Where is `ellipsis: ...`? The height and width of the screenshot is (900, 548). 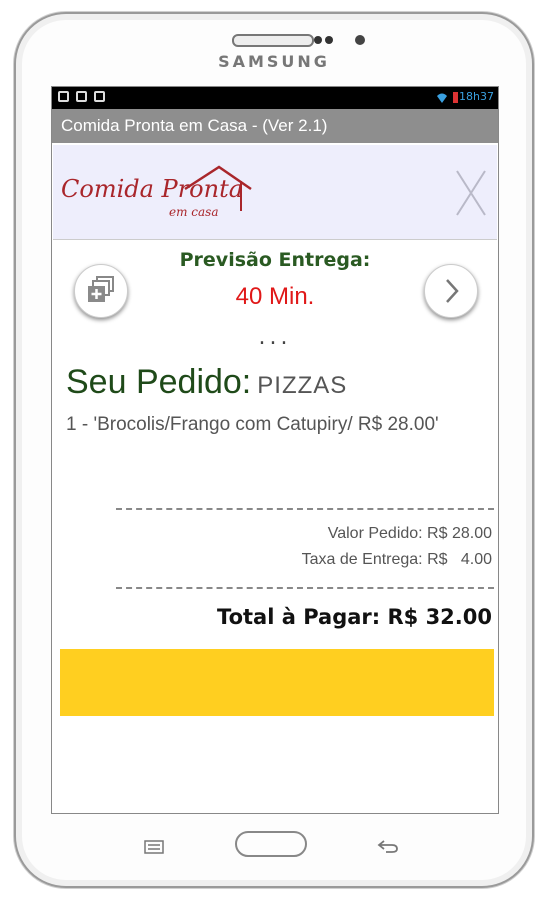
ellipsis: ... is located at coordinates (275, 337).